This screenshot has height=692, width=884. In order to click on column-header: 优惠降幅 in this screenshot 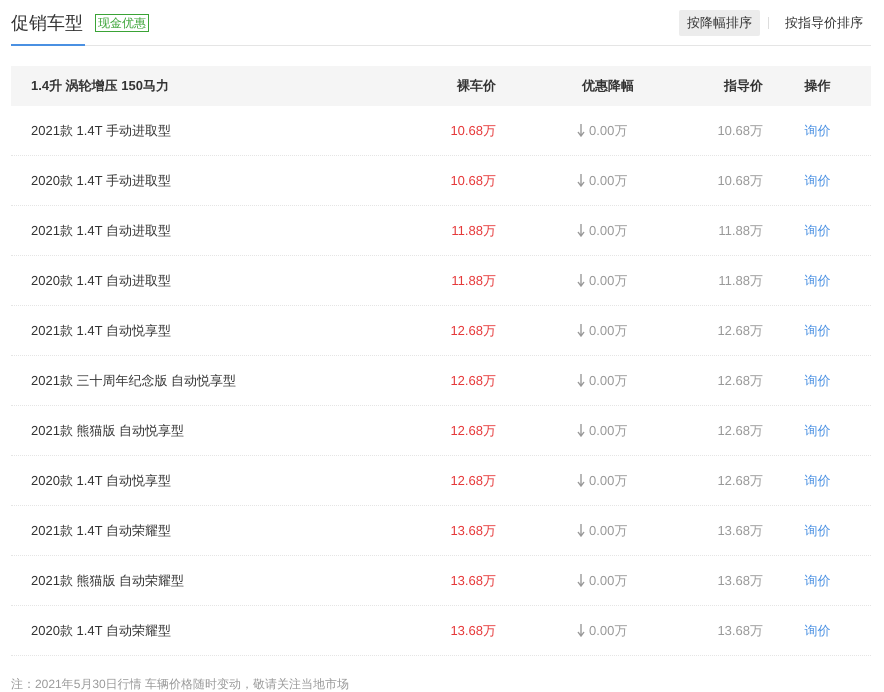, I will do `click(607, 86)`.